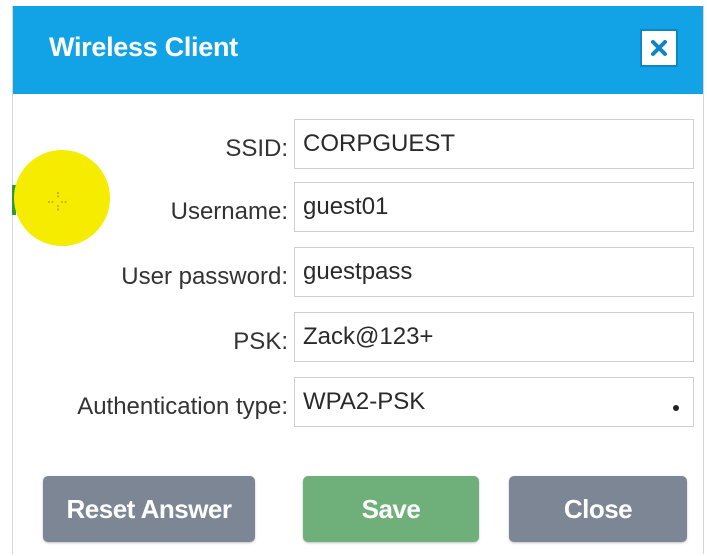 This screenshot has width=707, height=556. I want to click on save-button: Save, so click(391, 509).